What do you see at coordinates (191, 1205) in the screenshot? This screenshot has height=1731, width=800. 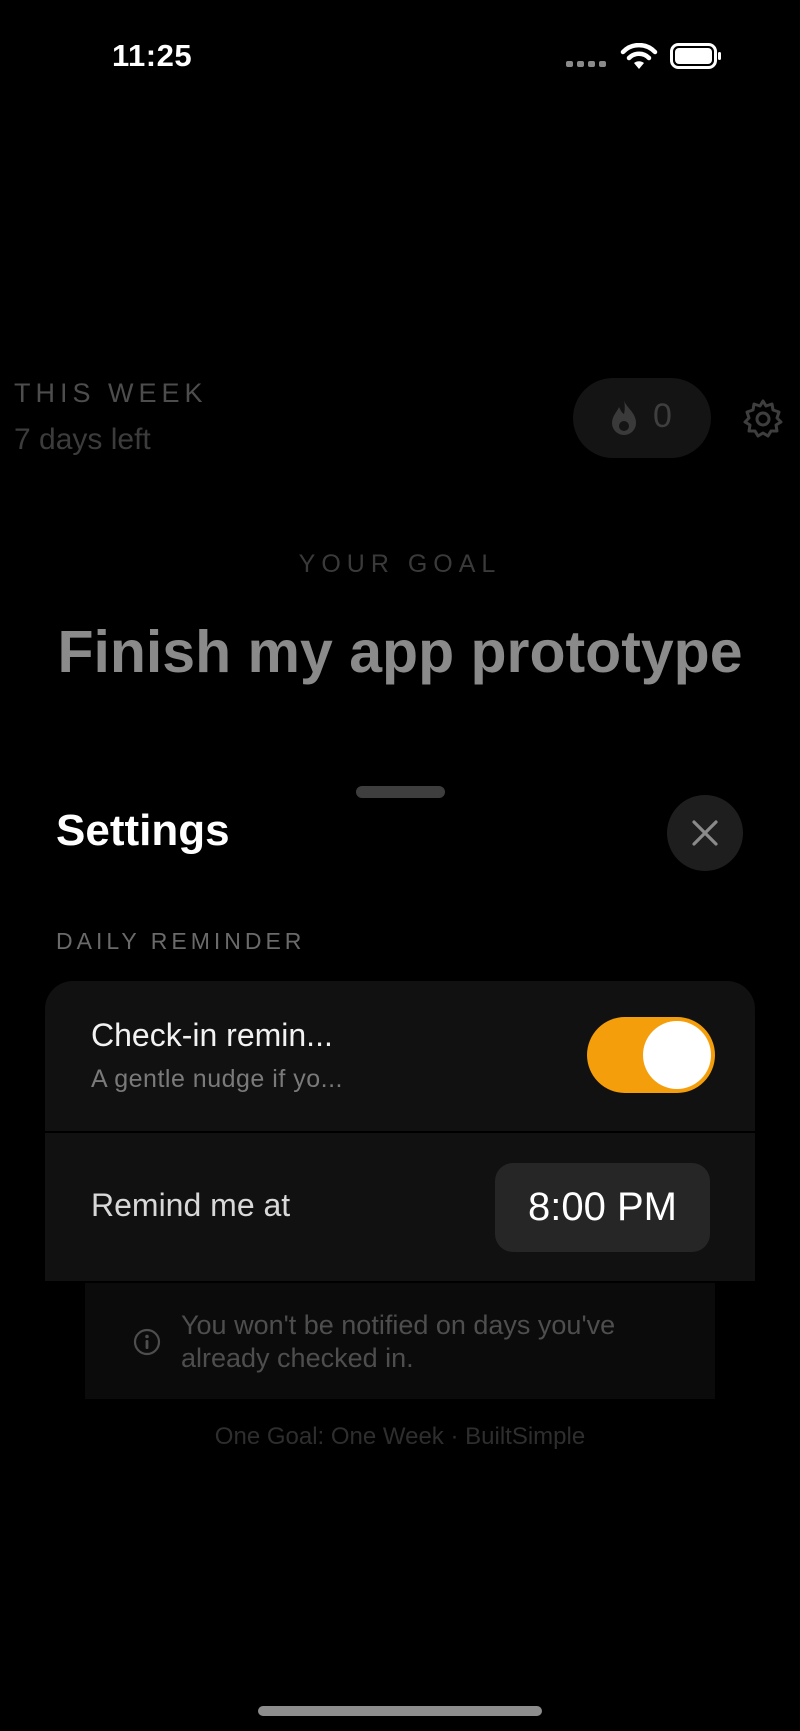 I see `remind-time-label: Remind me at` at bounding box center [191, 1205].